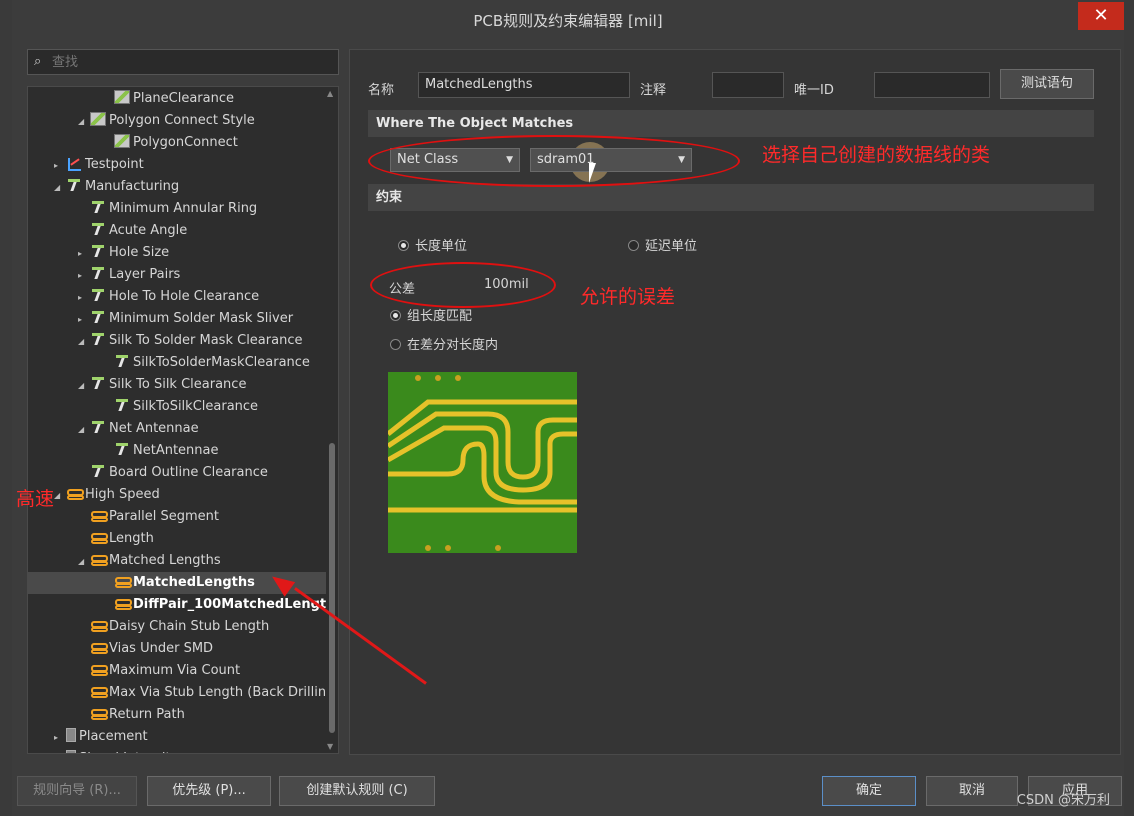 The width and height of the screenshot is (1134, 816). What do you see at coordinates (444, 346) in the screenshot?
I see `diffpair-match-radio: 在差分对长度内` at bounding box center [444, 346].